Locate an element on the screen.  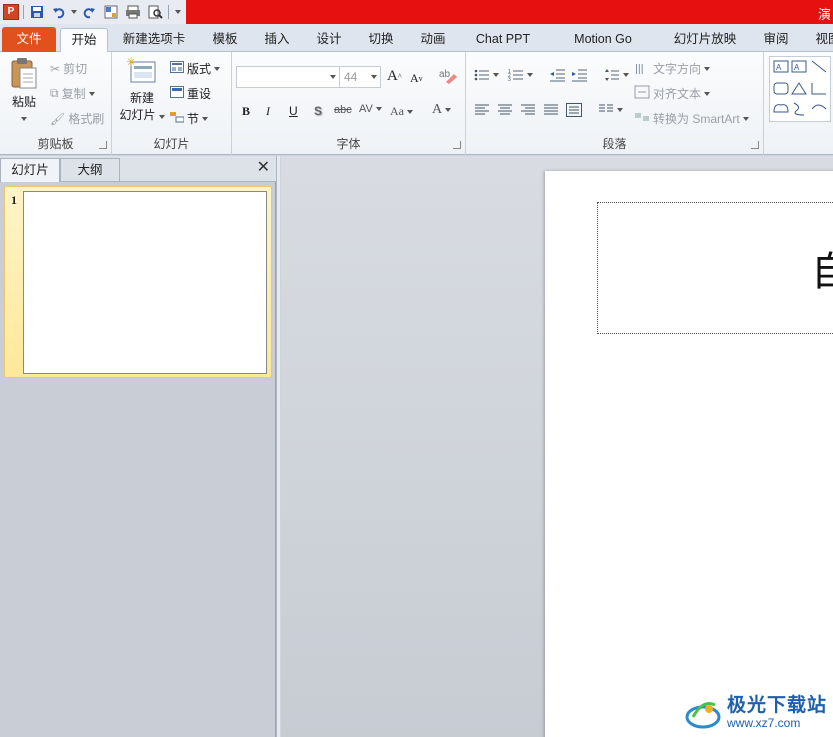
undo-dropdown-icon is located at coordinates (72, 12).